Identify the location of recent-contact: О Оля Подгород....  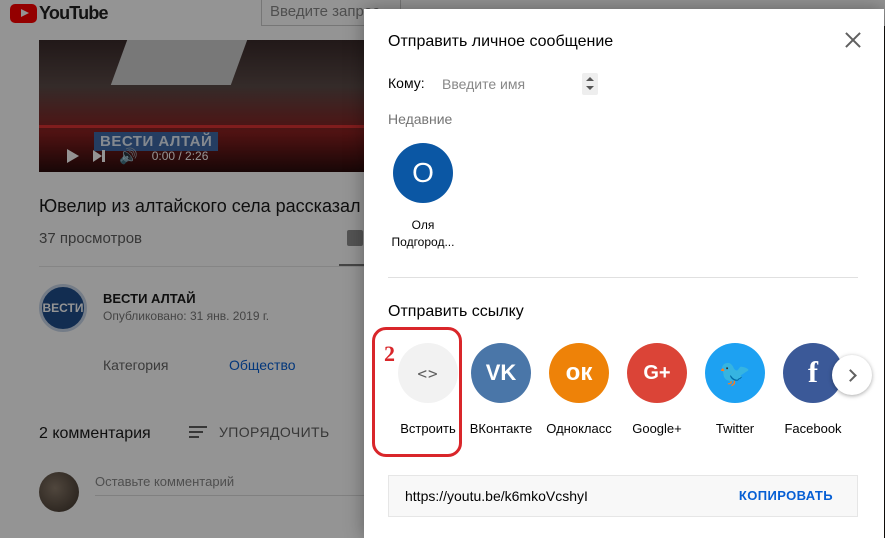
(423, 197).